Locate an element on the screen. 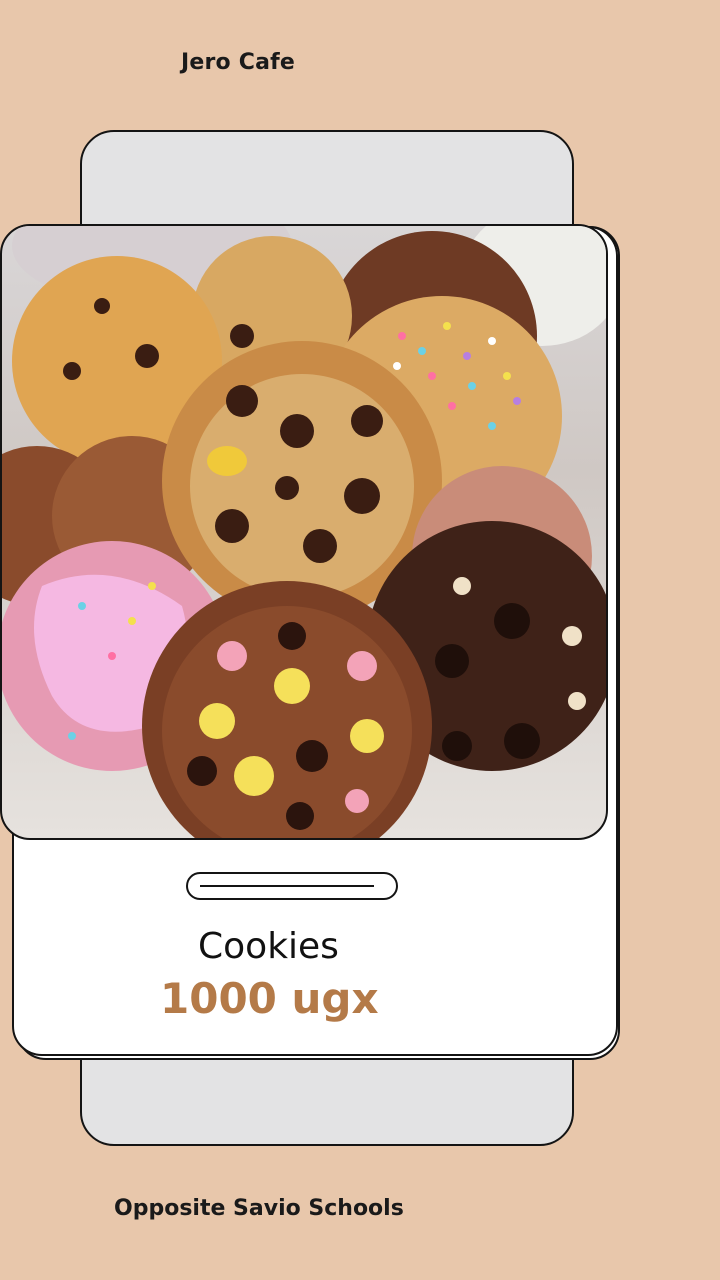 The height and width of the screenshot is (1280, 720). location-address: Opposite Savio Schools is located at coordinates (259, 1208).